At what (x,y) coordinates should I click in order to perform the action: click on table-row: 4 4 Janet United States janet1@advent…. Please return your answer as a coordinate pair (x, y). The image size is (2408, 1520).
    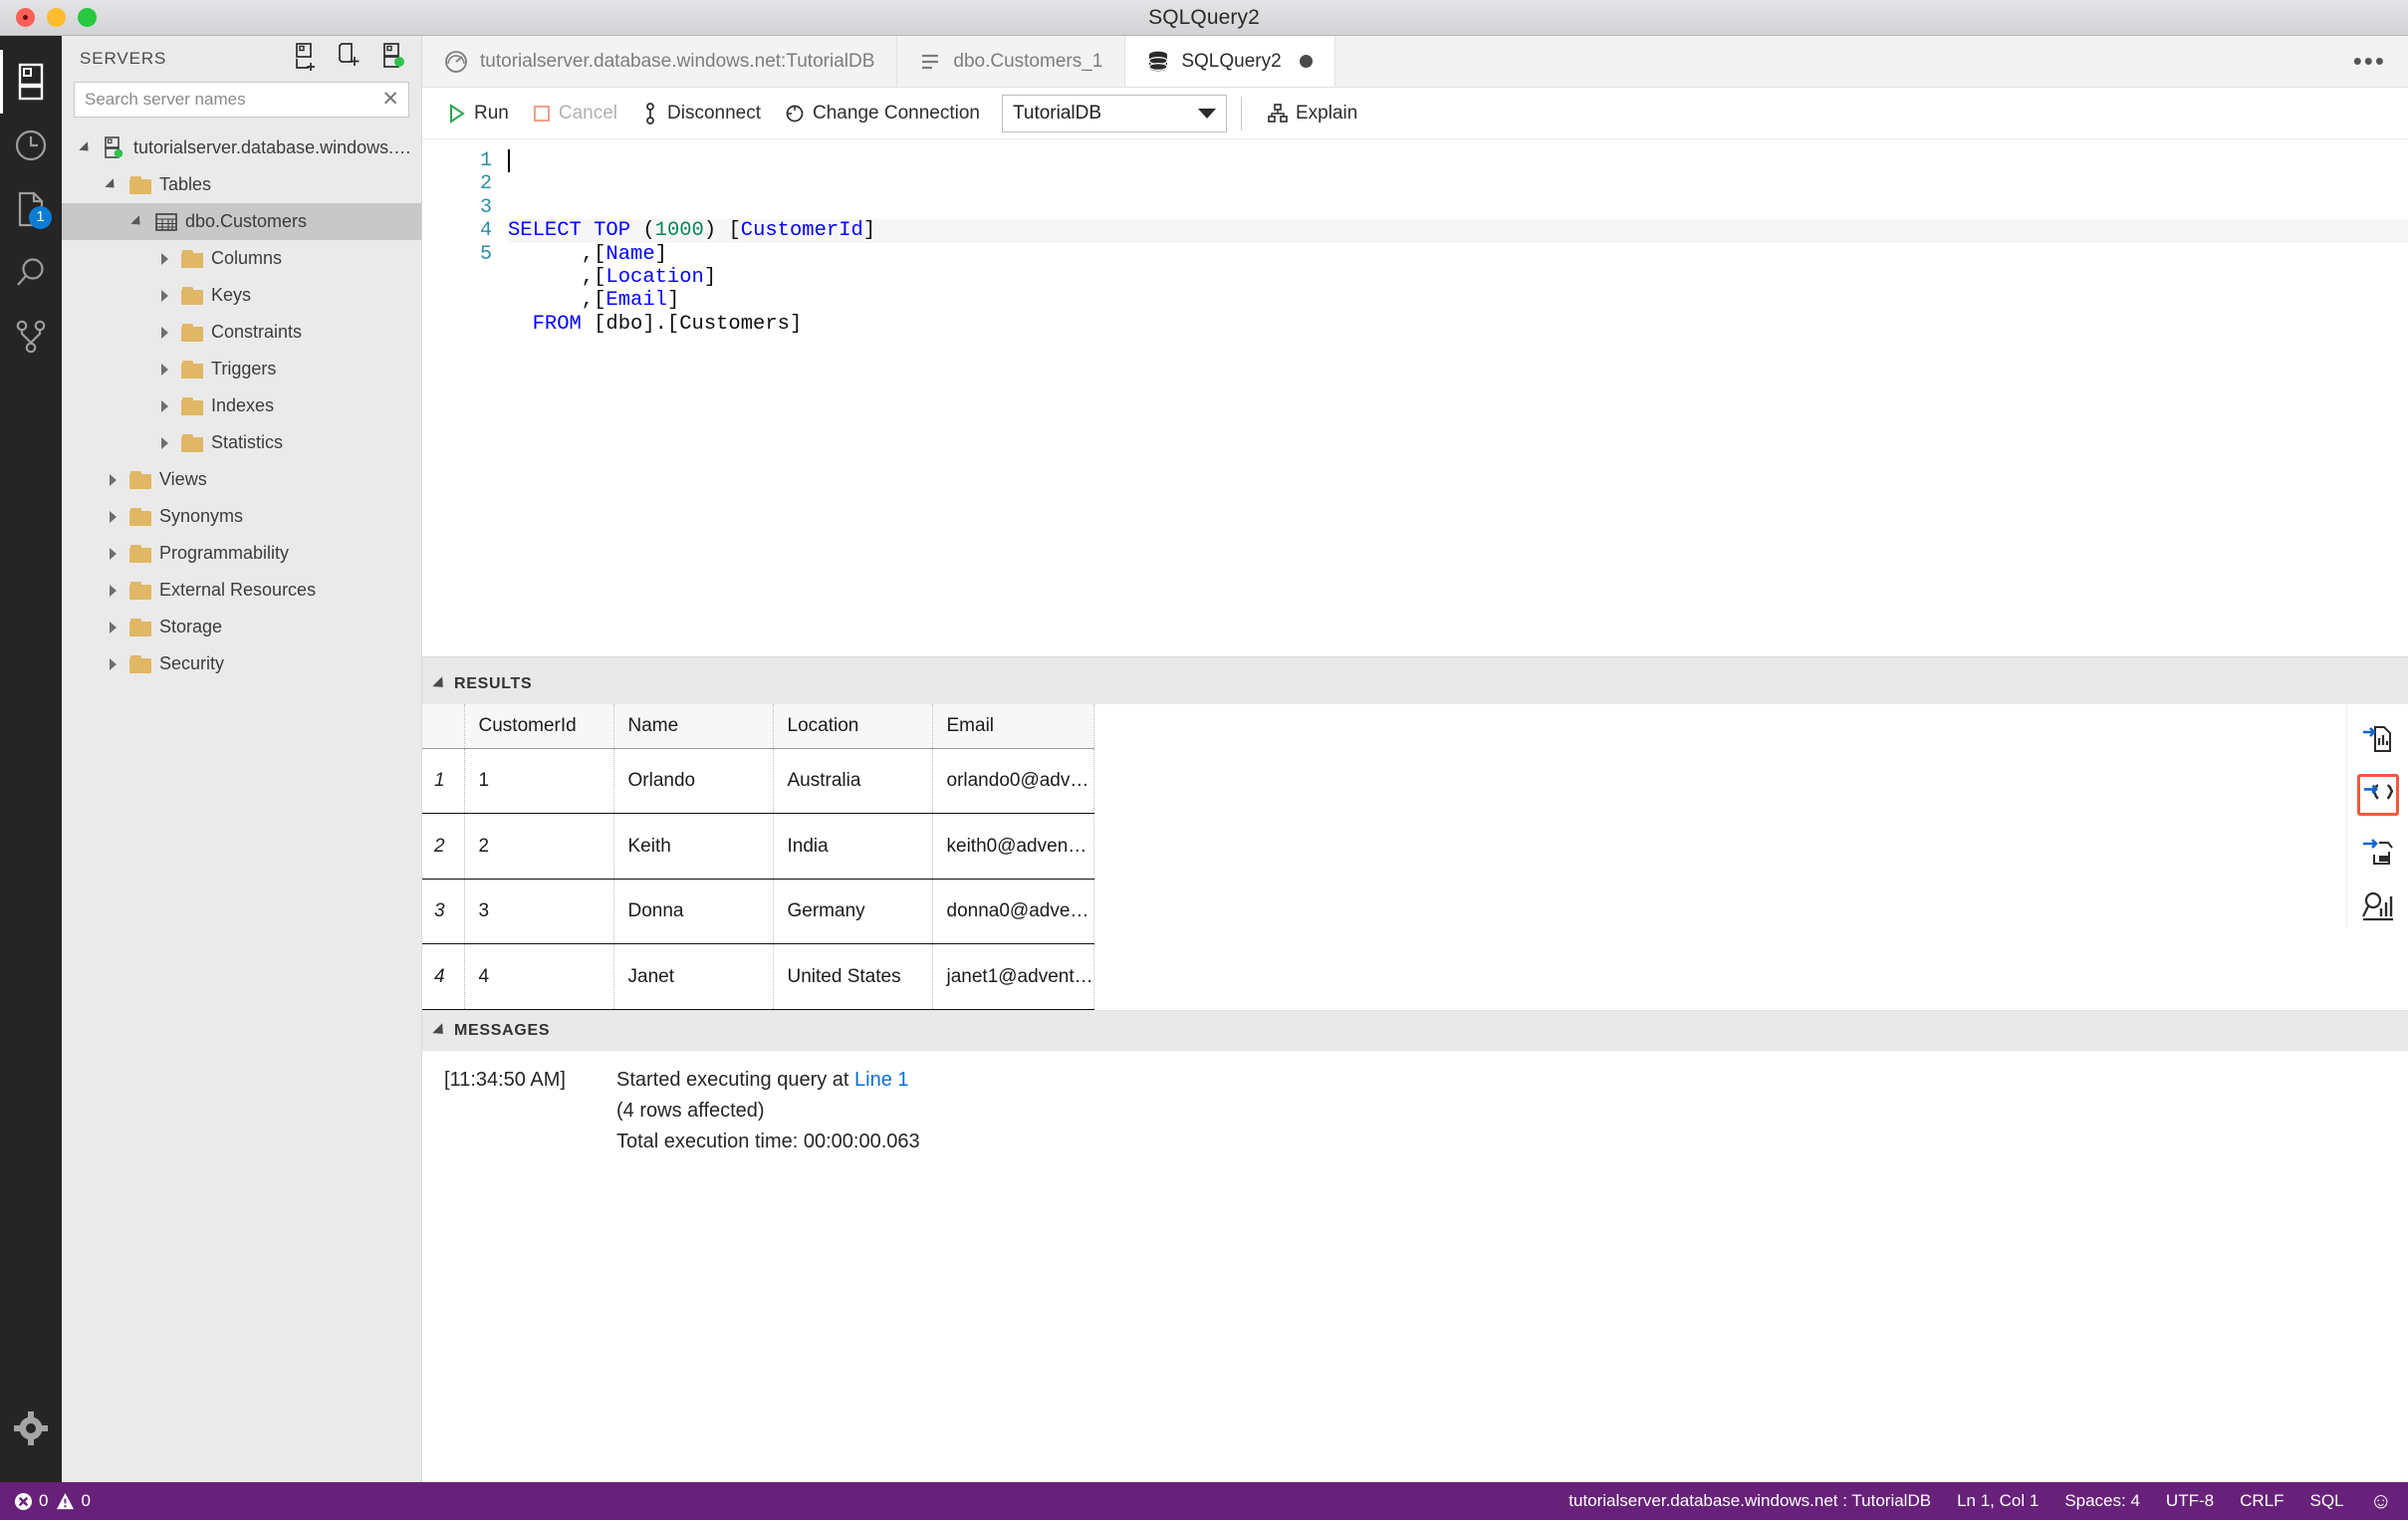
    Looking at the image, I should click on (758, 977).